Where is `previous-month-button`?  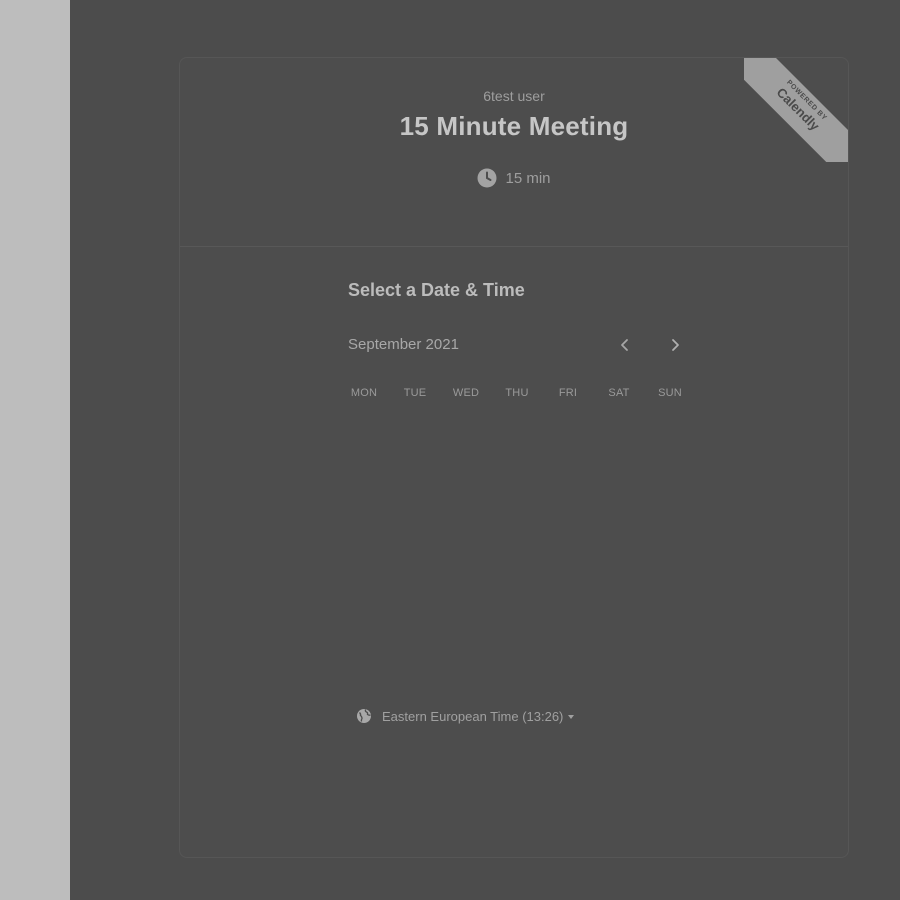 previous-month-button is located at coordinates (625, 345).